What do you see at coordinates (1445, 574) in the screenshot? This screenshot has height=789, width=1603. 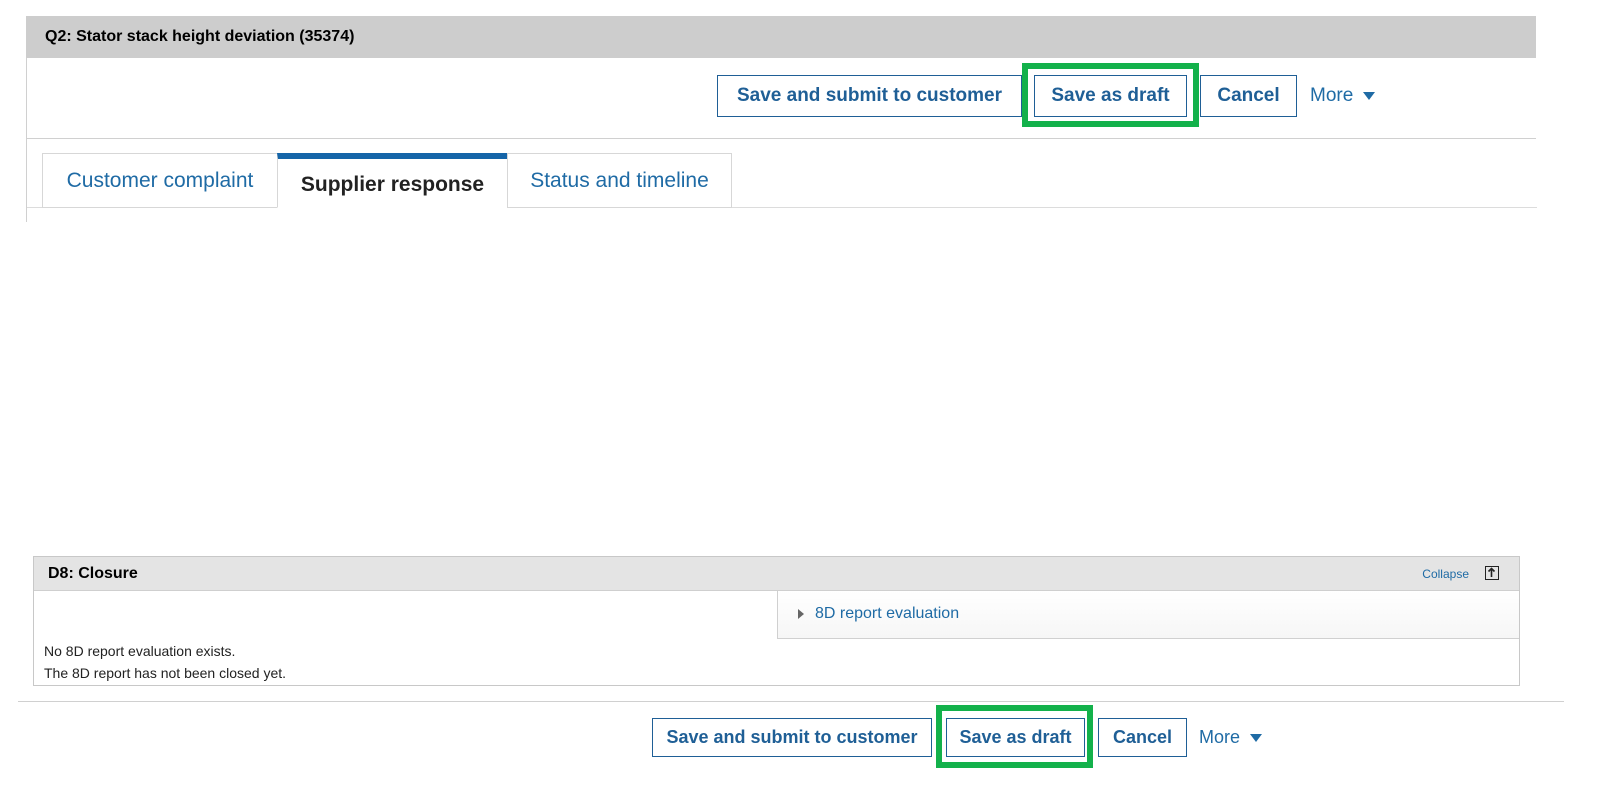 I see `collapse-link: Collapse` at bounding box center [1445, 574].